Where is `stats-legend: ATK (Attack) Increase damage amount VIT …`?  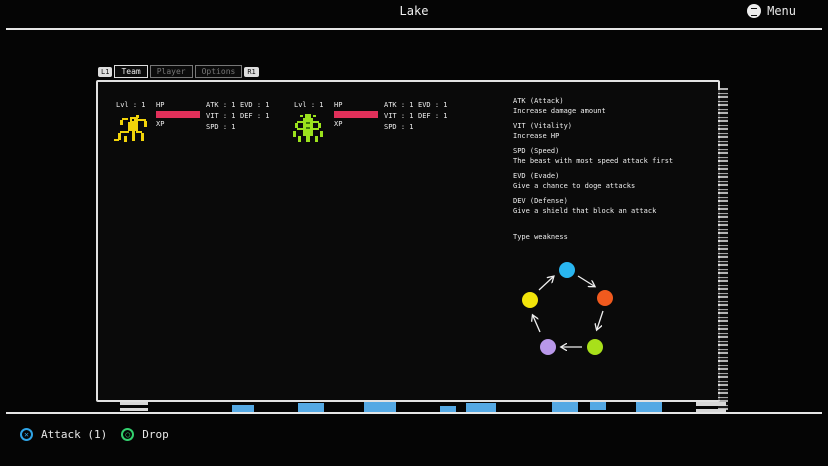 stats-legend: ATK (Attack) Increase damage amount VIT … is located at coordinates (593, 169).